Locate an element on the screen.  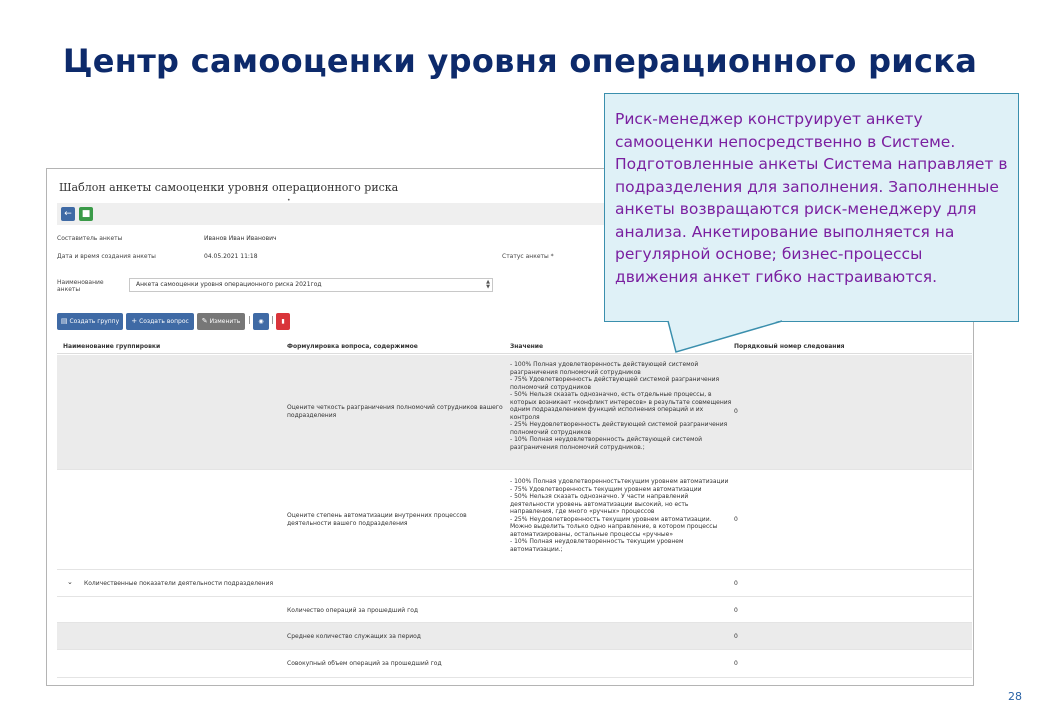
callout-pointer is located at coordinates (725, 336).